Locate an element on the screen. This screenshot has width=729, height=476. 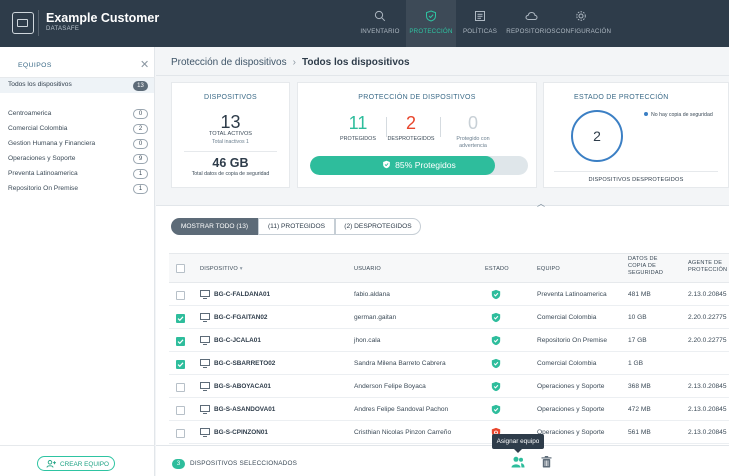
count-badge: 1 is located at coordinates (140, 174).